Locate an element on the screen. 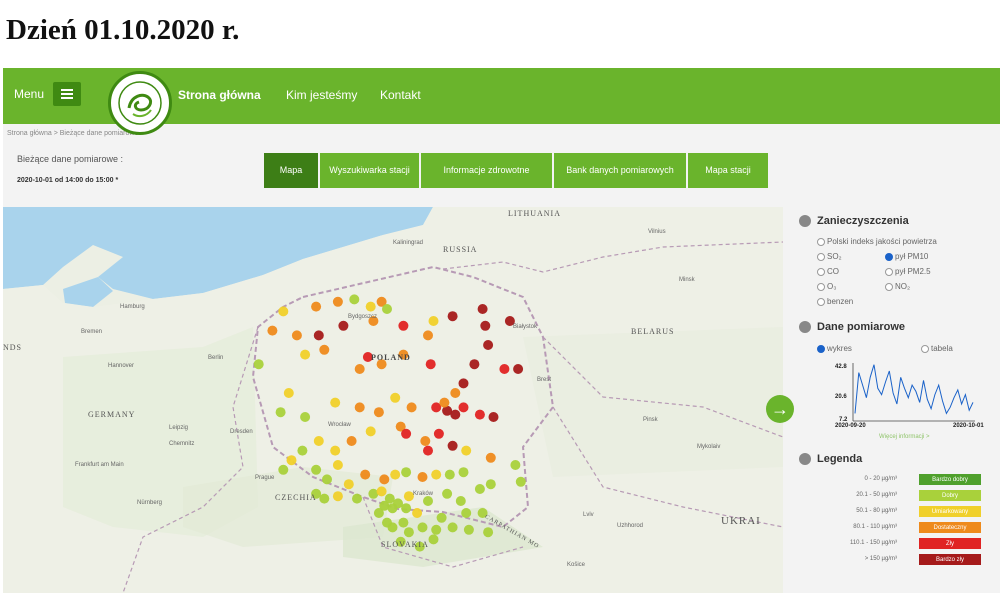 The height and width of the screenshot is (593, 1000). view-table-option: tabela is located at coordinates (937, 348).